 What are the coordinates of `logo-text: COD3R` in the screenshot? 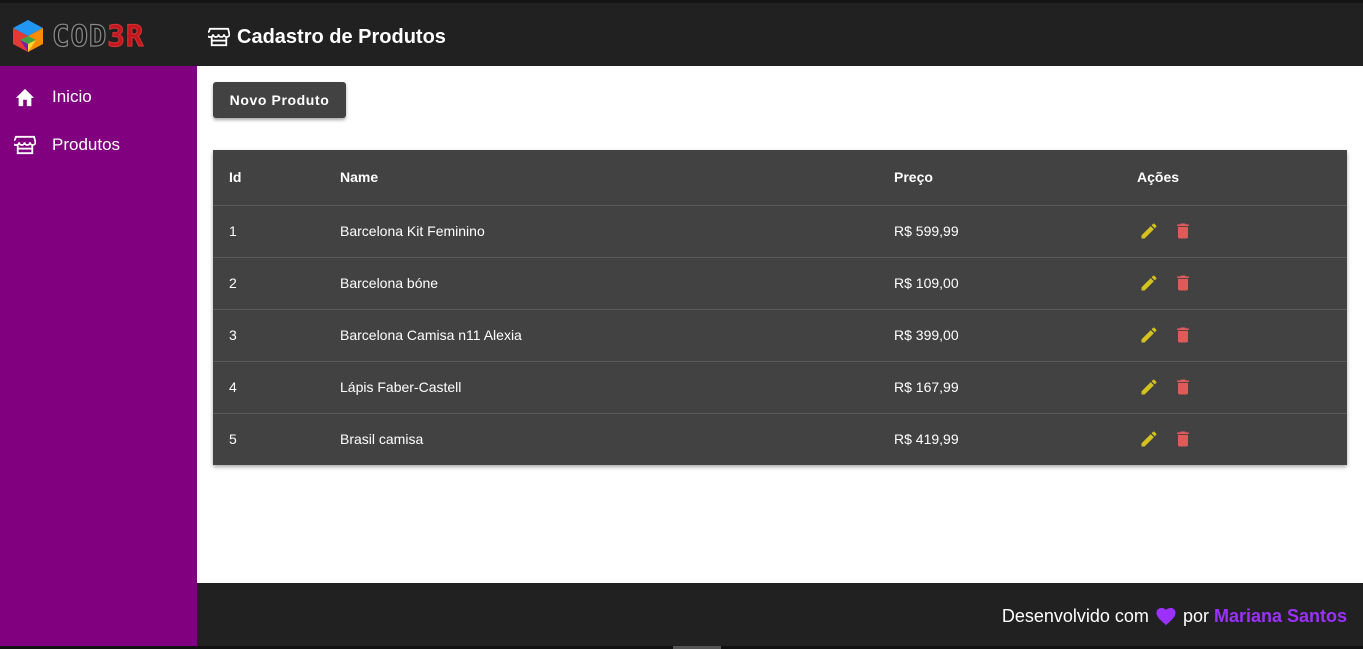 It's located at (98, 35).